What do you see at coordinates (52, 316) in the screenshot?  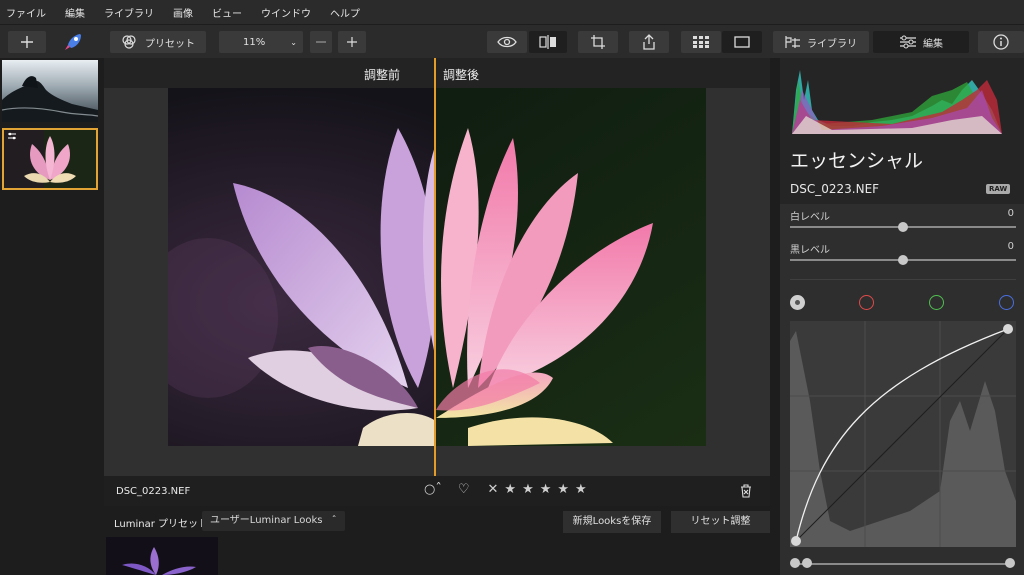 I see `filmstrip` at bounding box center [52, 316].